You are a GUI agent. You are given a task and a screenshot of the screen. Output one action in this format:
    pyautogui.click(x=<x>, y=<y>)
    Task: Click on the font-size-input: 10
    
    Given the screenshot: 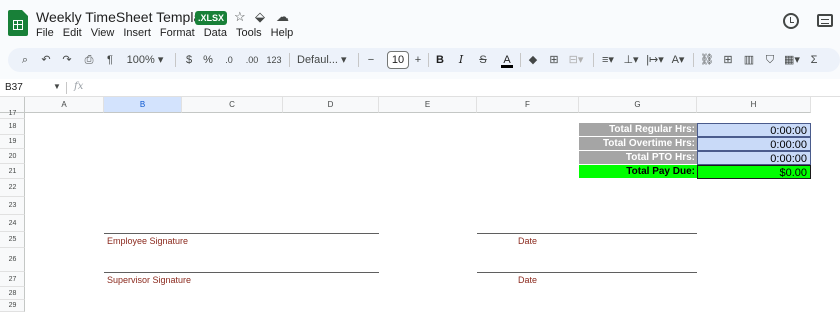 What is the action you would take?
    pyautogui.click(x=398, y=60)
    